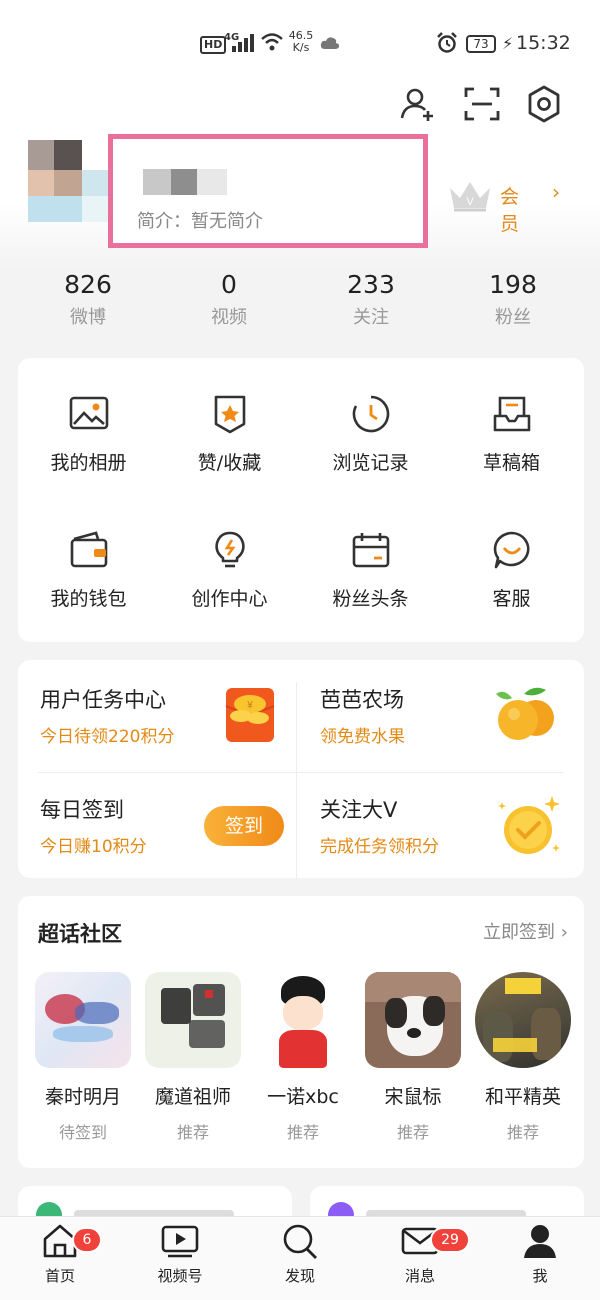  What do you see at coordinates (80, 934) in the screenshot?
I see `super-topics-title: 超话社区` at bounding box center [80, 934].